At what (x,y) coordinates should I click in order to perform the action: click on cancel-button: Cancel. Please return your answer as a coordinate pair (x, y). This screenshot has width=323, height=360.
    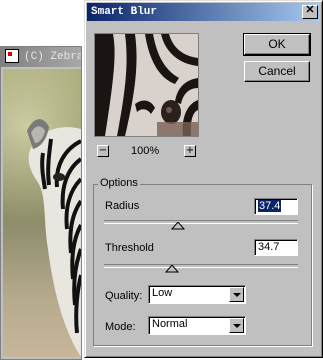
    Looking at the image, I should click on (277, 71).